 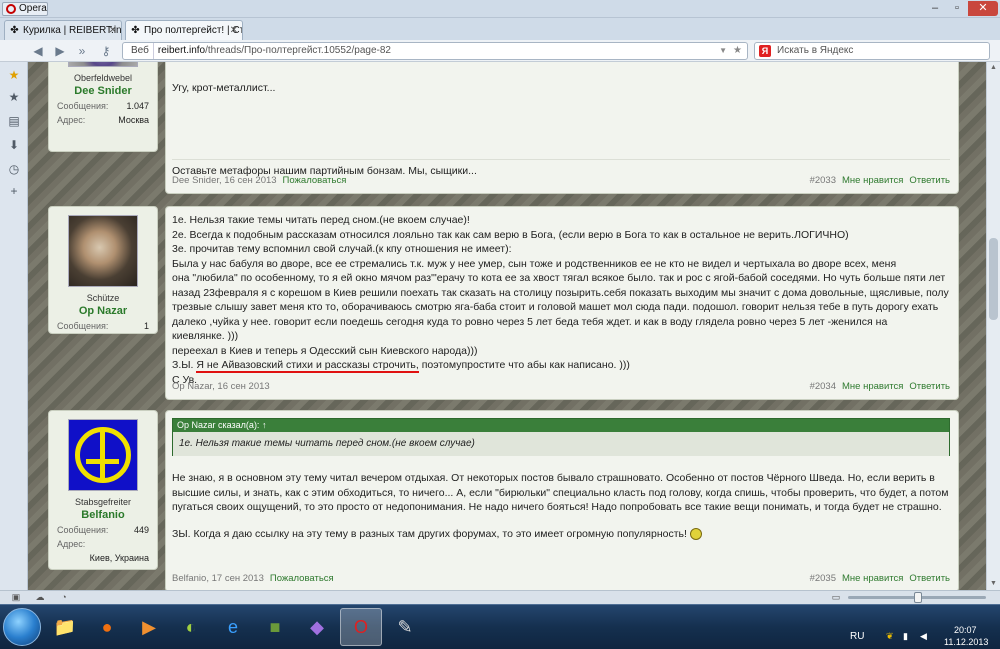 What do you see at coordinates (14, 191) in the screenshot?
I see `add-panel-icon: +` at bounding box center [14, 191].